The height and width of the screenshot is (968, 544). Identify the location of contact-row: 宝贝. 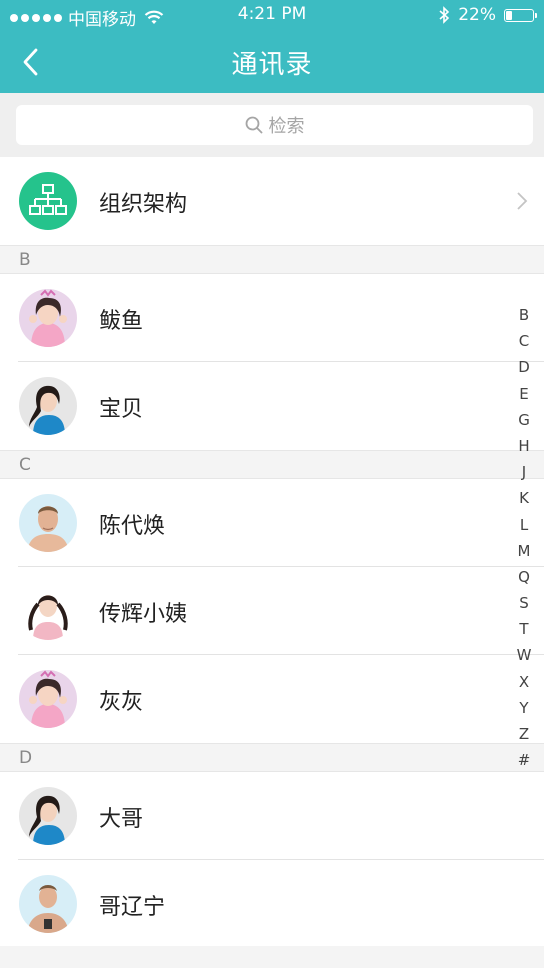
(272, 406).